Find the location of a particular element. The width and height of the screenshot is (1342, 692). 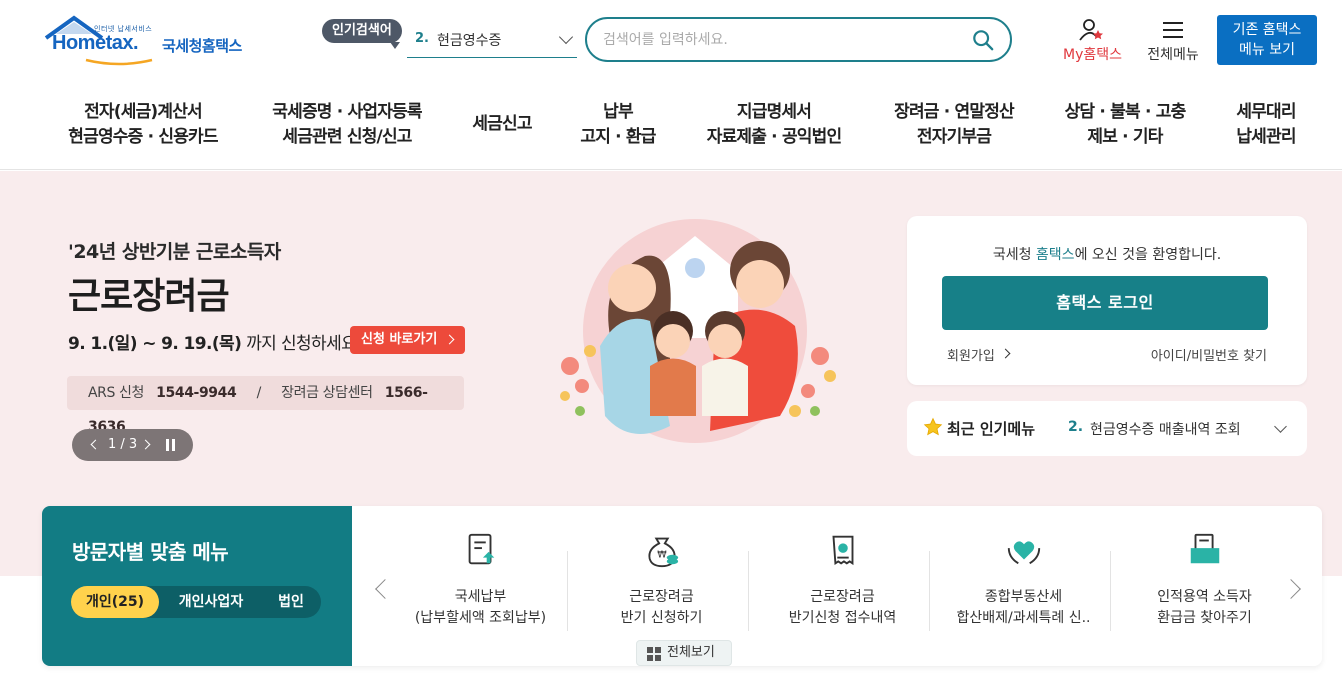

visitor-menu-title: 방문자별 맞춤 메뉴 is located at coordinates (150, 552).